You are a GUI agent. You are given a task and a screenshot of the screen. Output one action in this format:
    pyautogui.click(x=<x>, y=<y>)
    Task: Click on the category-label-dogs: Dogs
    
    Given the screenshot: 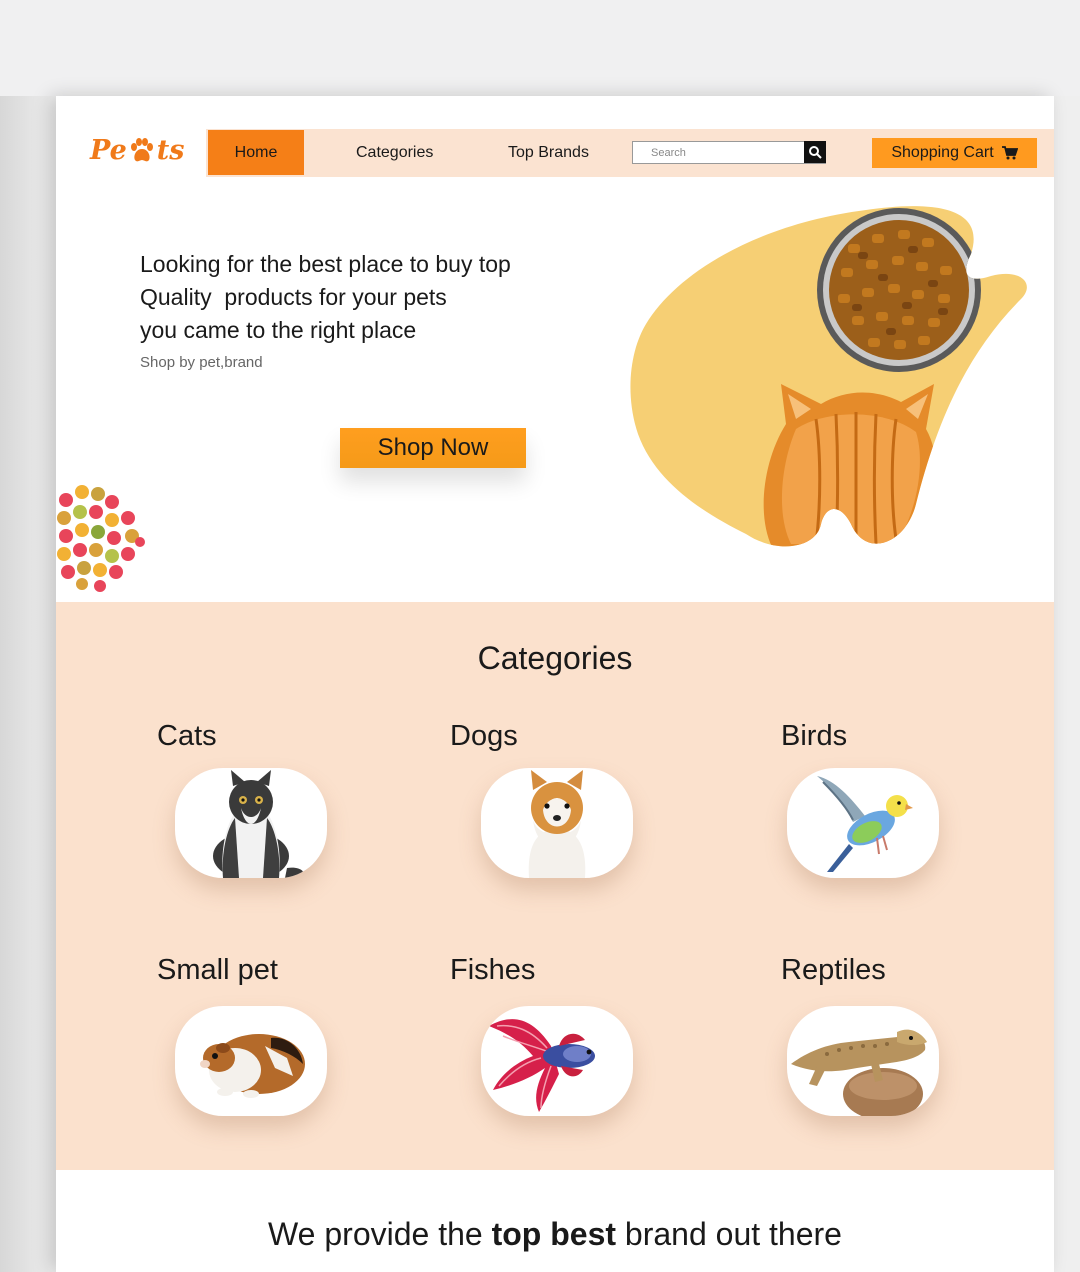 What is the action you would take?
    pyautogui.click(x=484, y=736)
    